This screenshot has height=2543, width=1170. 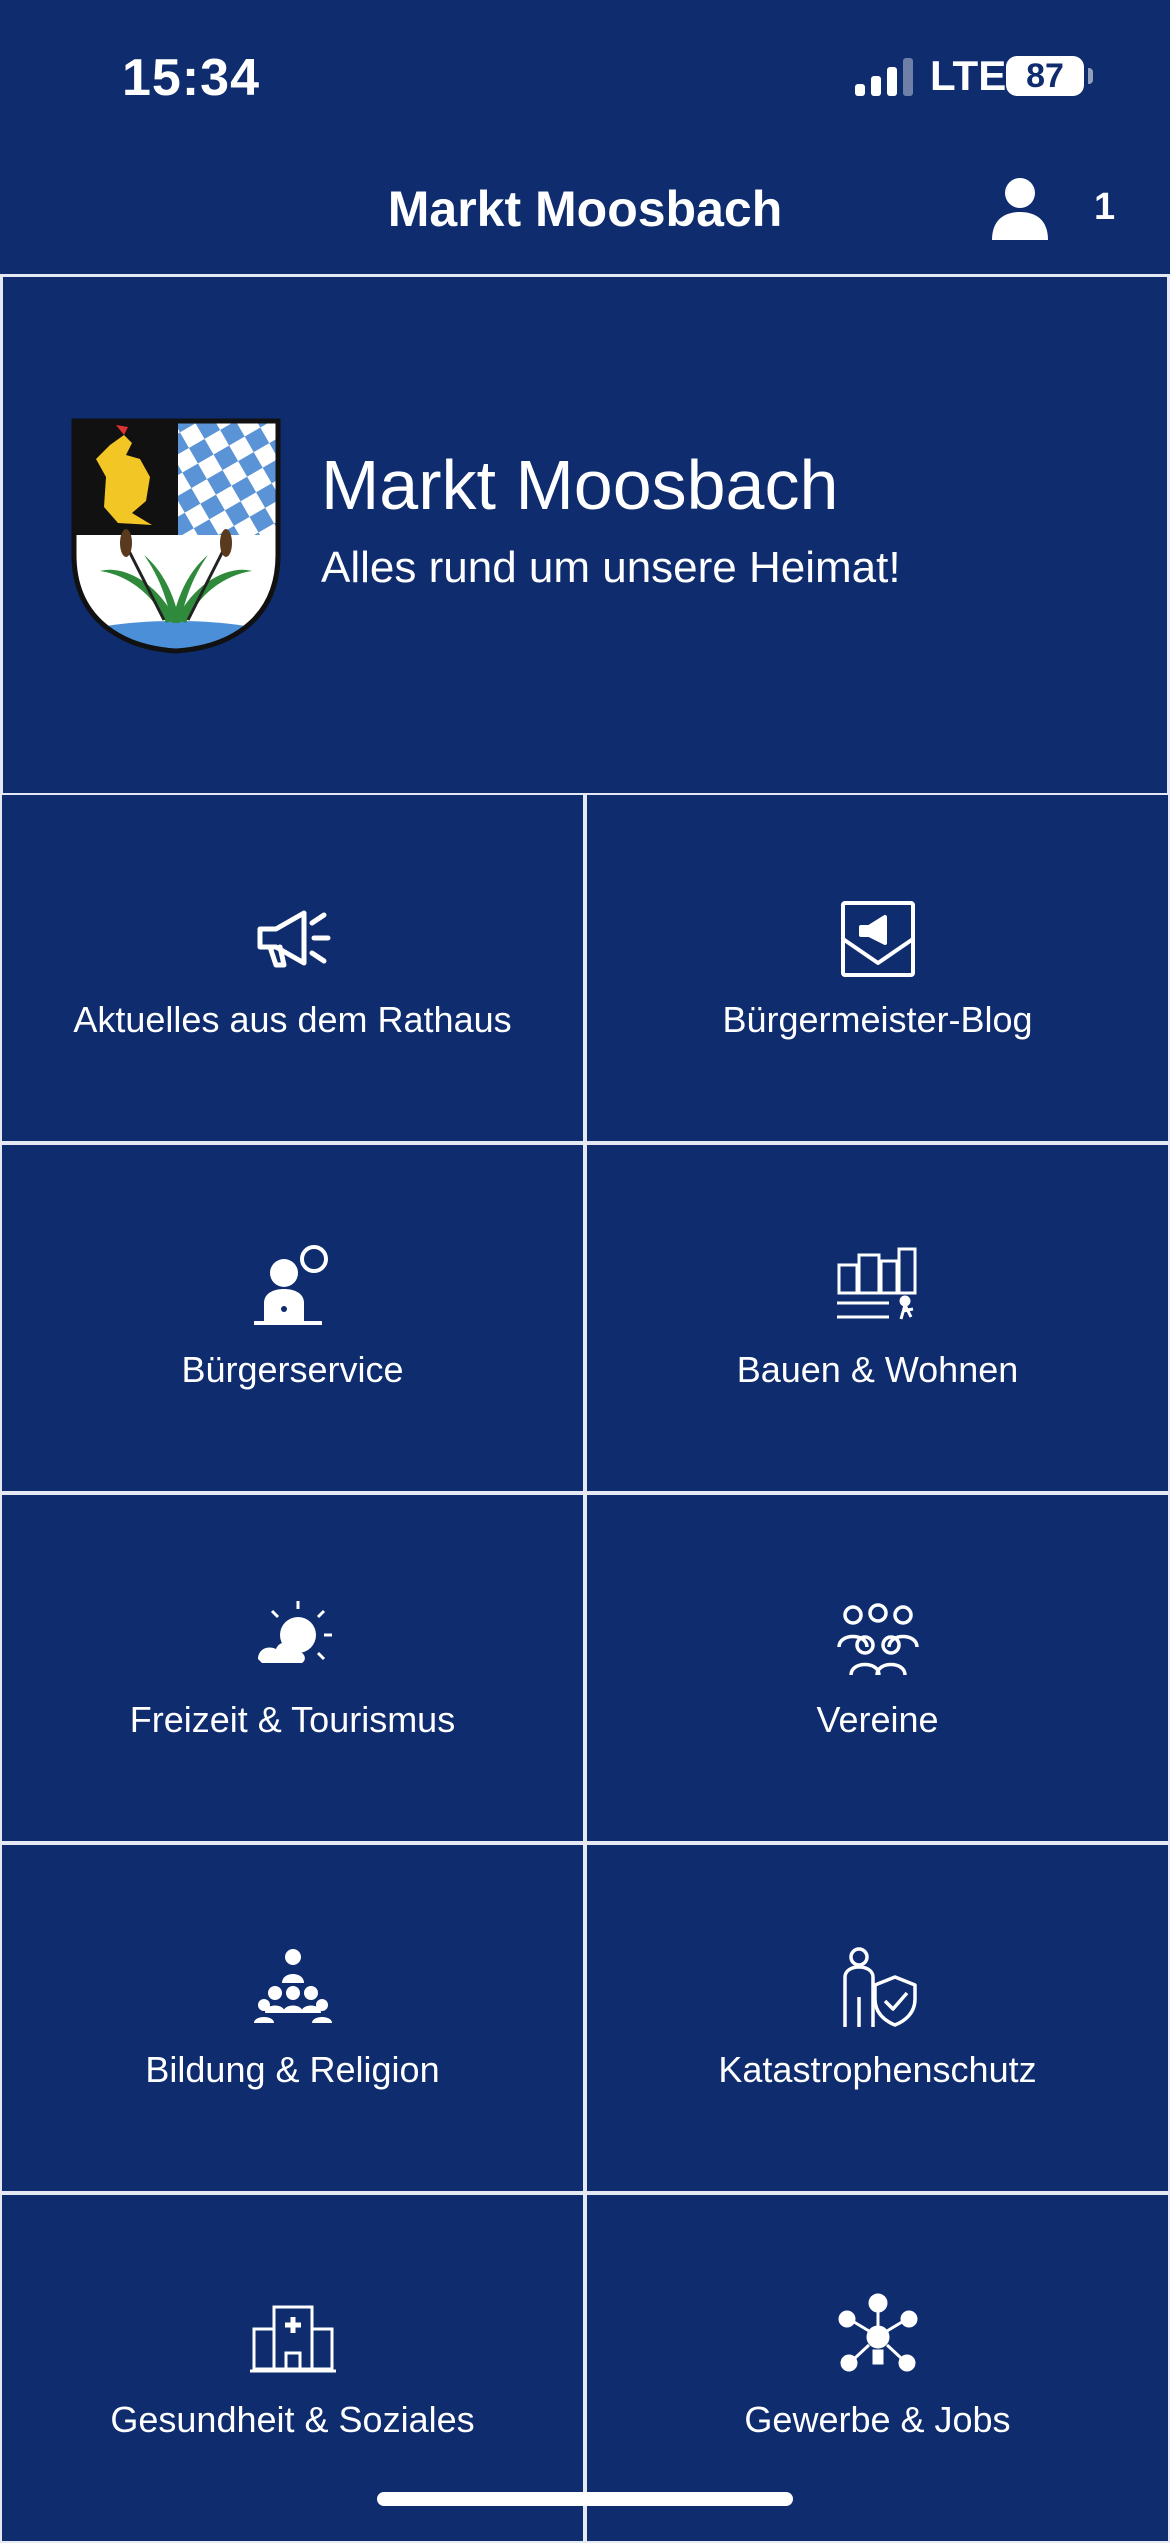 I want to click on megaphone-icon, so click(x=293, y=939).